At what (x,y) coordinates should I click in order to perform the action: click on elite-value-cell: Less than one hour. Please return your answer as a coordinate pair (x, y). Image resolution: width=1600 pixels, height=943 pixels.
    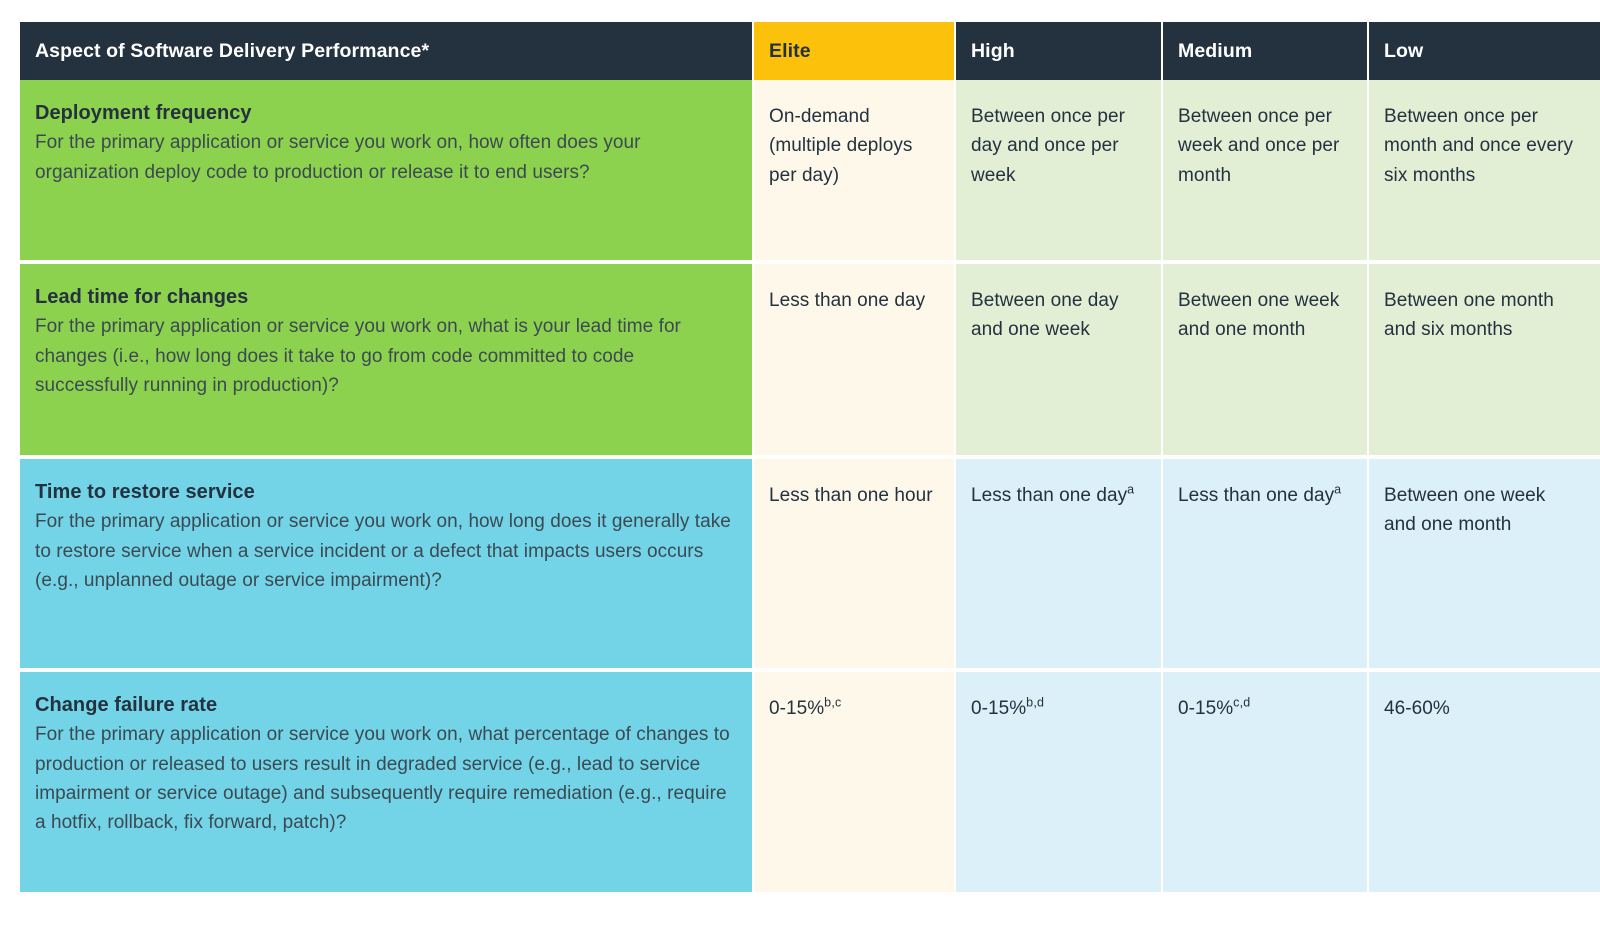
    Looking at the image, I should click on (854, 564).